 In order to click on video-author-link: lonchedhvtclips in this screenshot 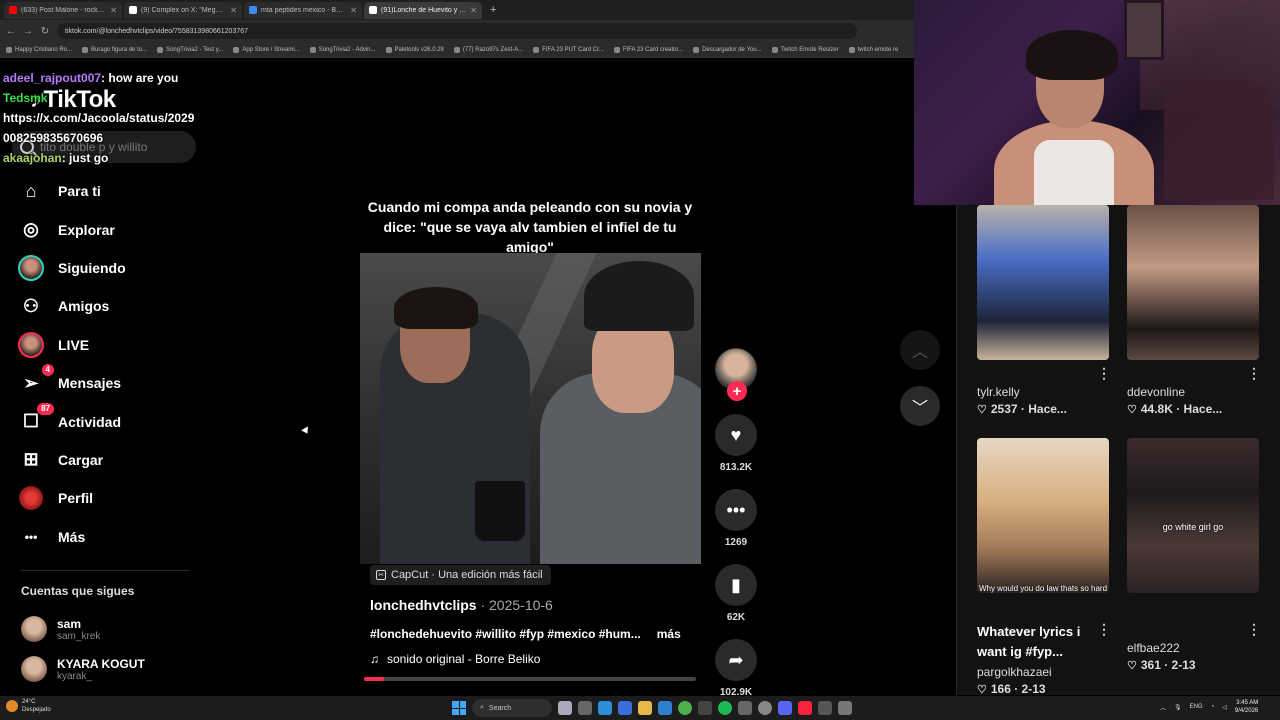, I will do `click(423, 605)`.